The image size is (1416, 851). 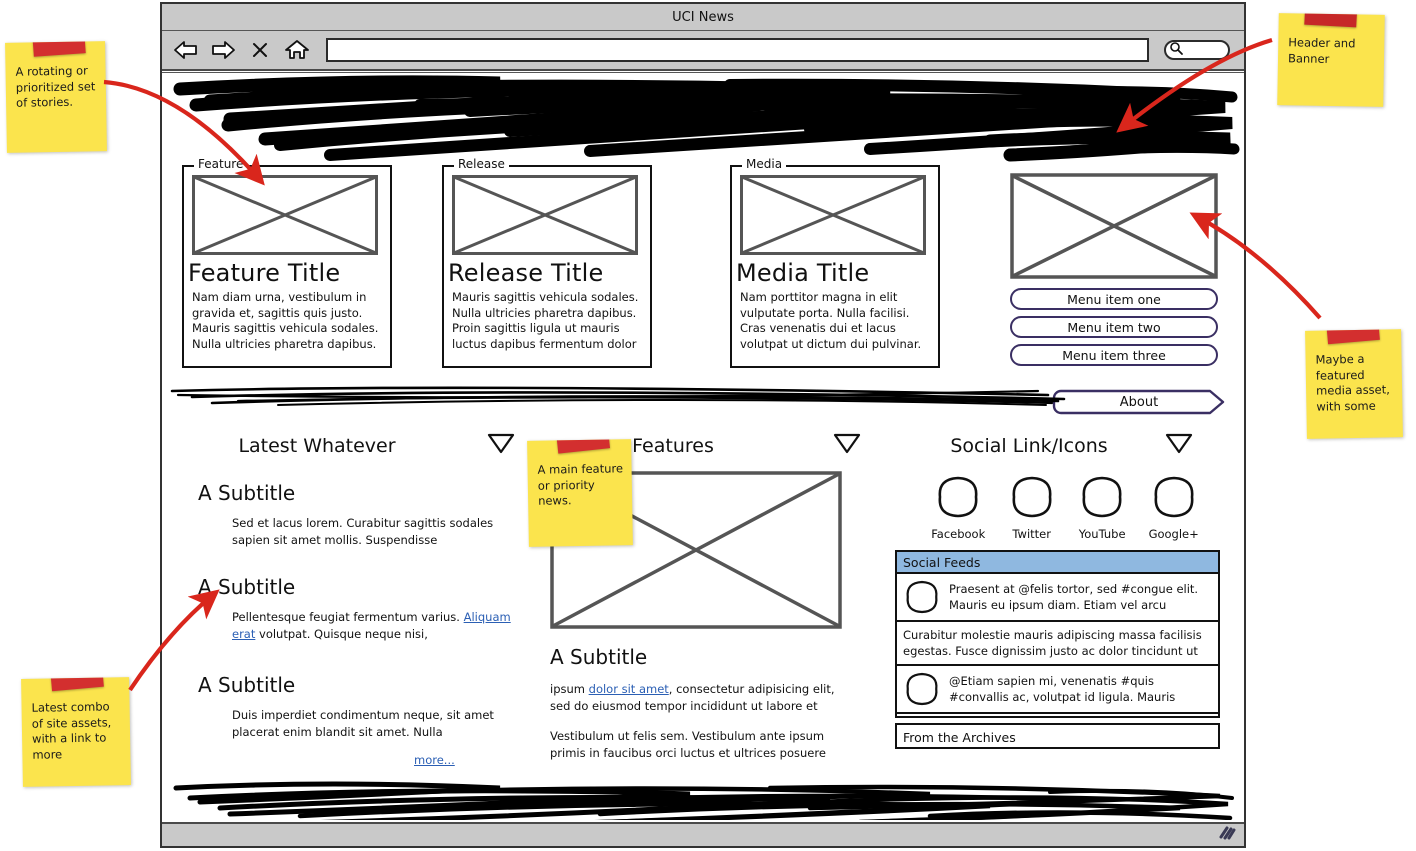 What do you see at coordinates (629, 689) in the screenshot?
I see `dolor-sit-amet-link: dolor sit amet` at bounding box center [629, 689].